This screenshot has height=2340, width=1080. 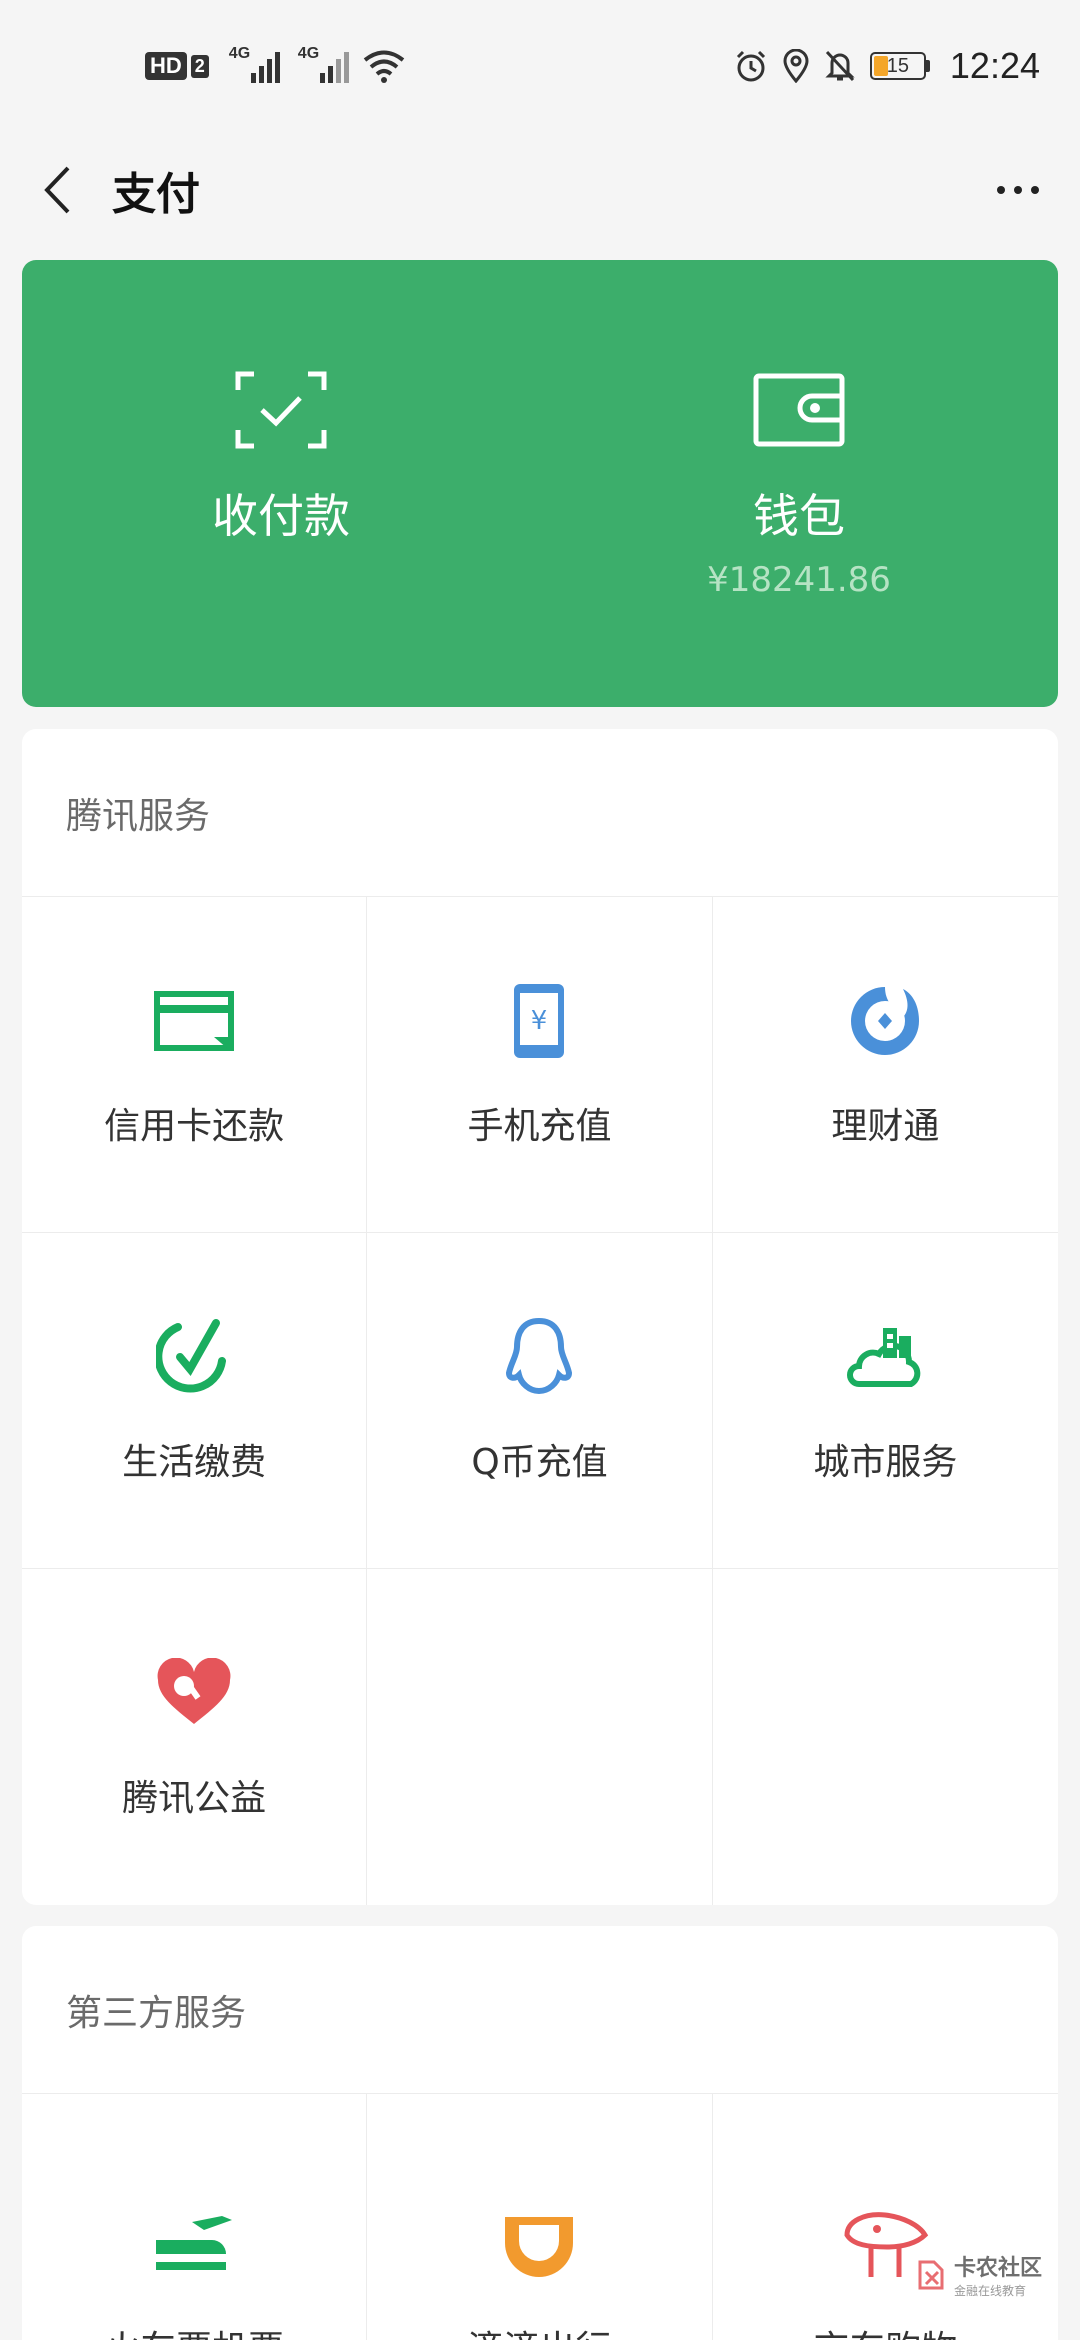 I want to click on watermark-logo-icon, so click(x=931, y=2274).